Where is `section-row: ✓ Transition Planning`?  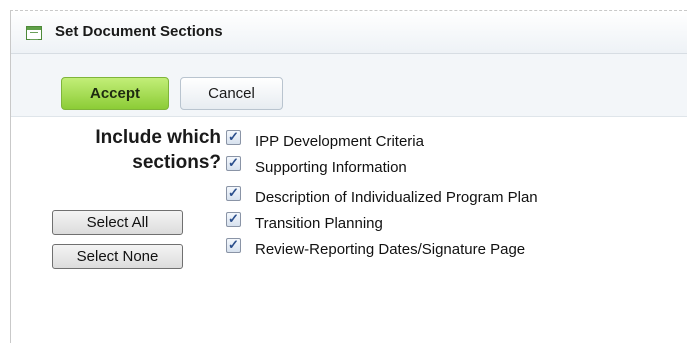
section-row: ✓ Transition Planning is located at coordinates (436, 223).